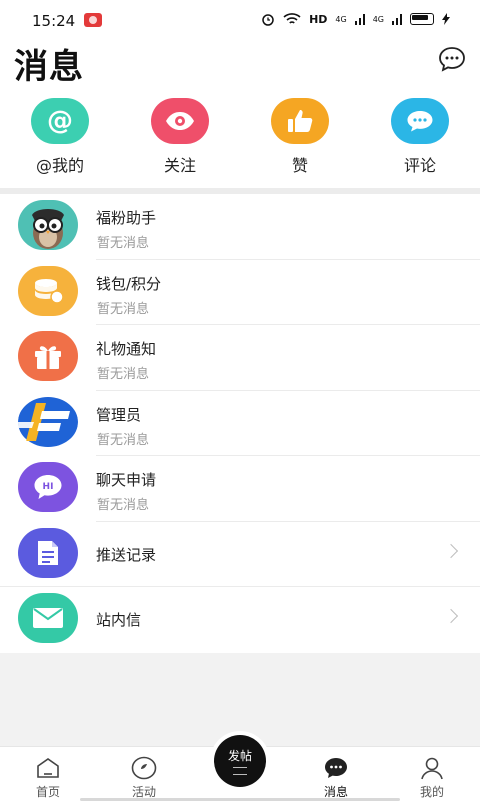 This screenshot has width=480, height=801. I want to click on header: 消息, so click(240, 67).